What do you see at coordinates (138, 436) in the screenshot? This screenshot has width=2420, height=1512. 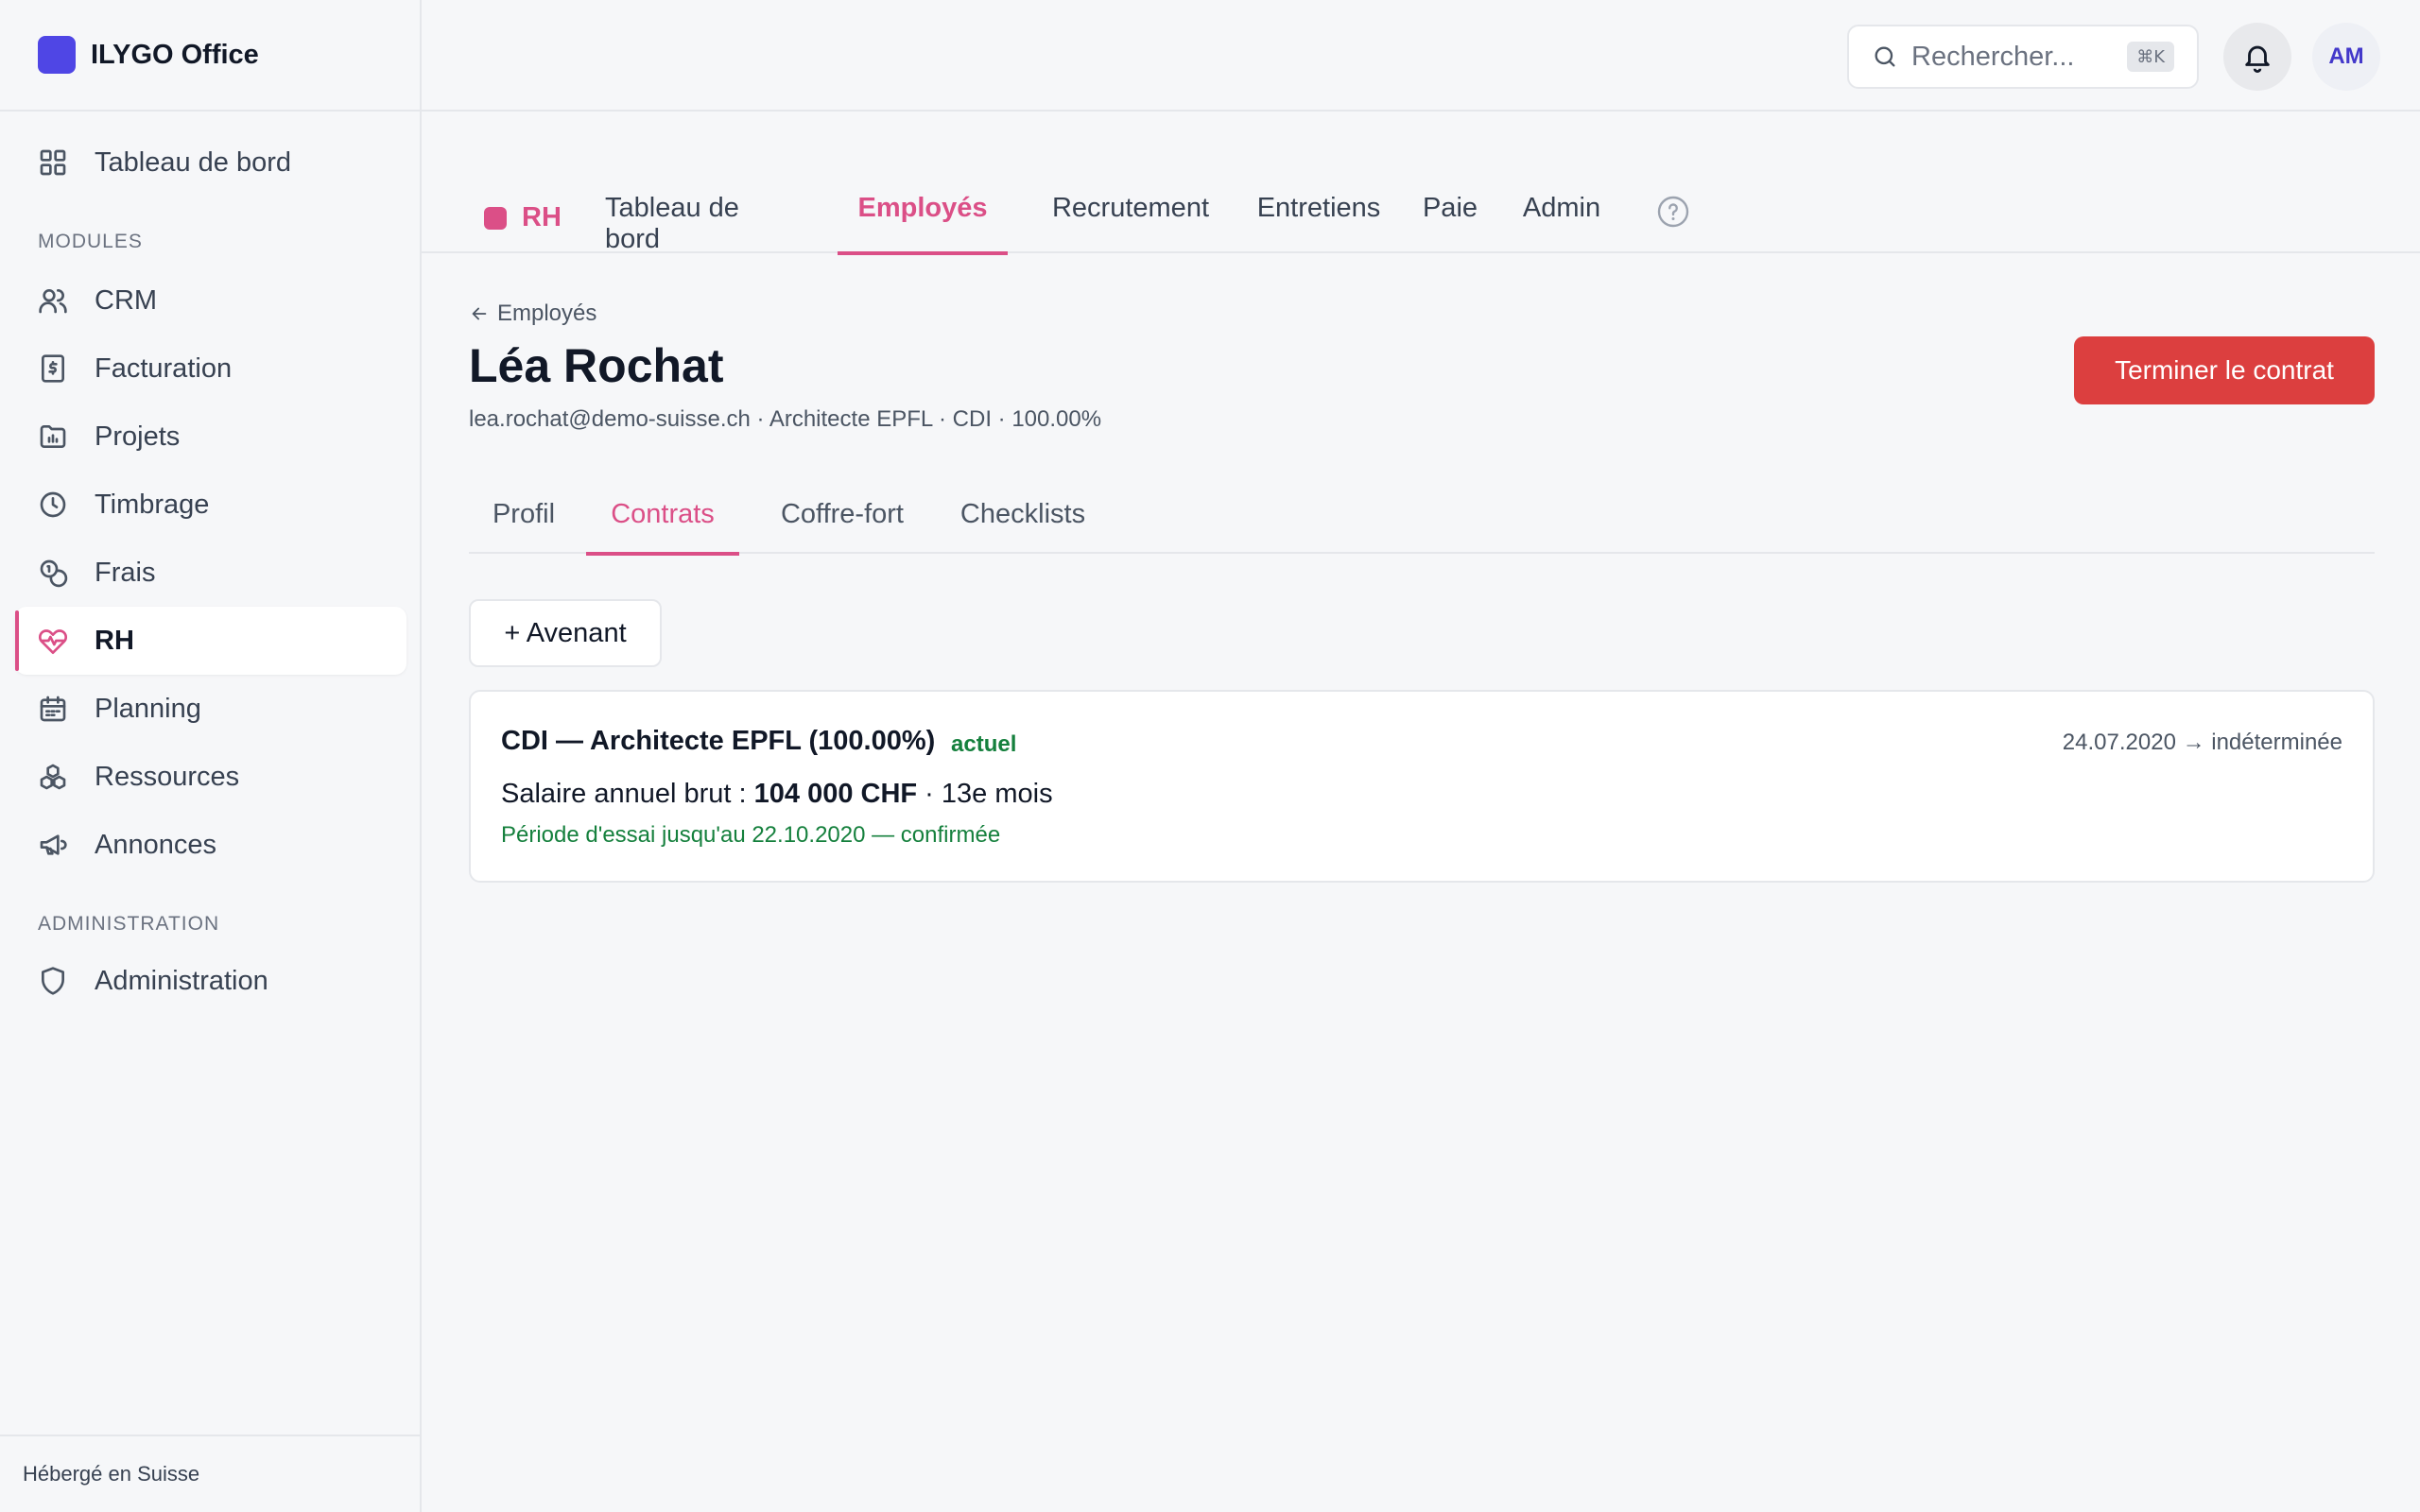 I see `sidebar-item-label: Projets` at bounding box center [138, 436].